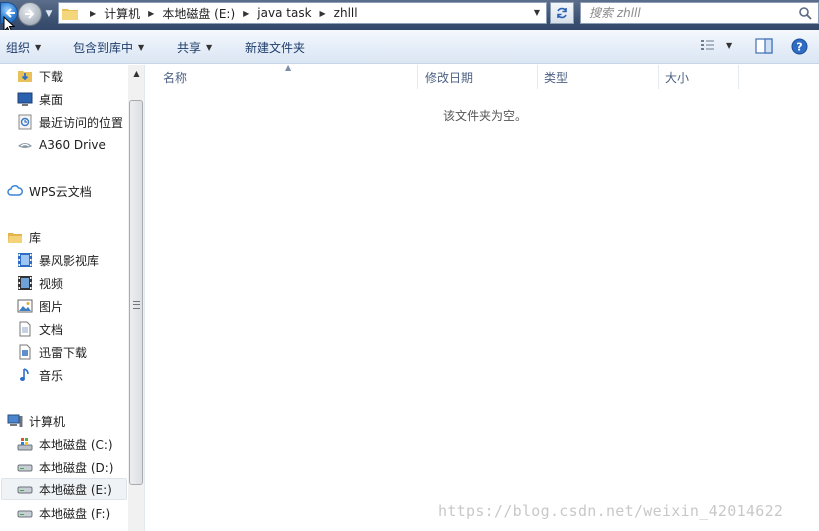 Image resolution: width=819 pixels, height=531 pixels. Describe the element at coordinates (40, 283) in the screenshot. I see `sidebar-item-videos: 视频` at that location.